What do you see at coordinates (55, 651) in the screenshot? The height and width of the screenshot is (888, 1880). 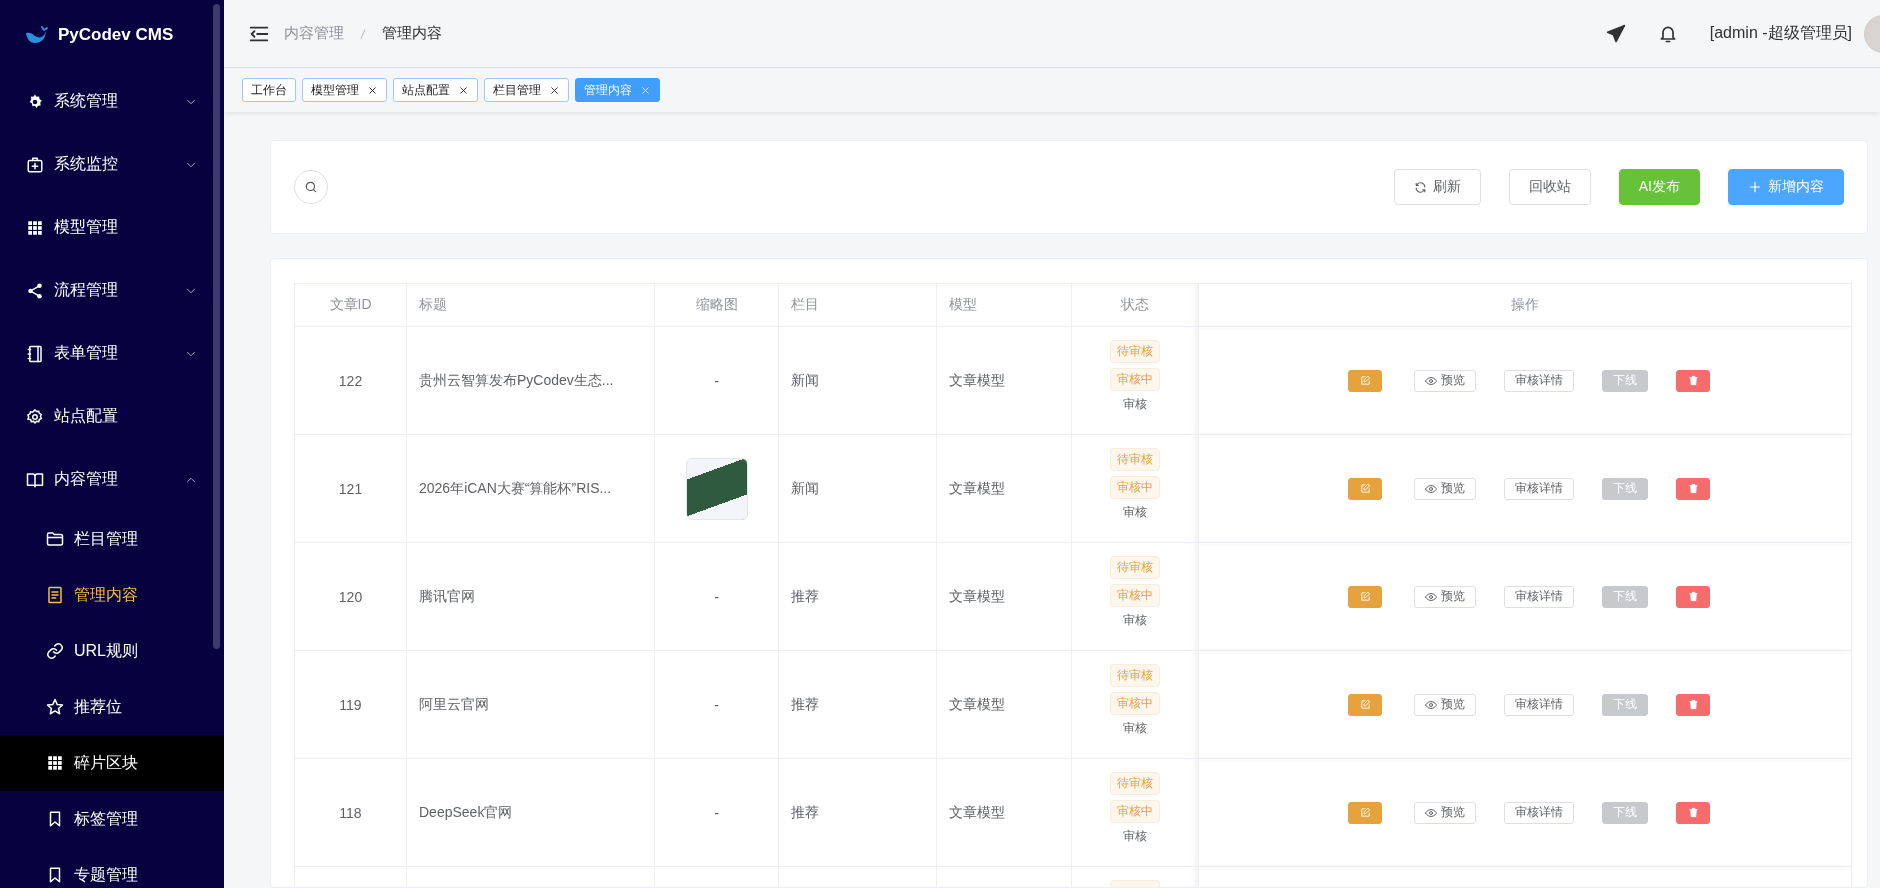 I see `link-icon` at bounding box center [55, 651].